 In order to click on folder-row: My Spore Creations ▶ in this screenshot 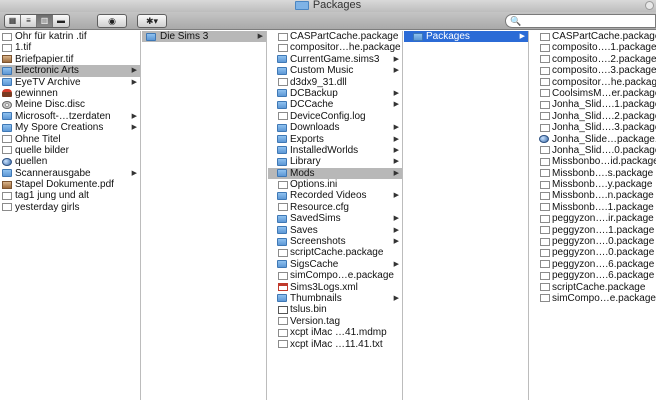, I will do `click(70, 127)`.